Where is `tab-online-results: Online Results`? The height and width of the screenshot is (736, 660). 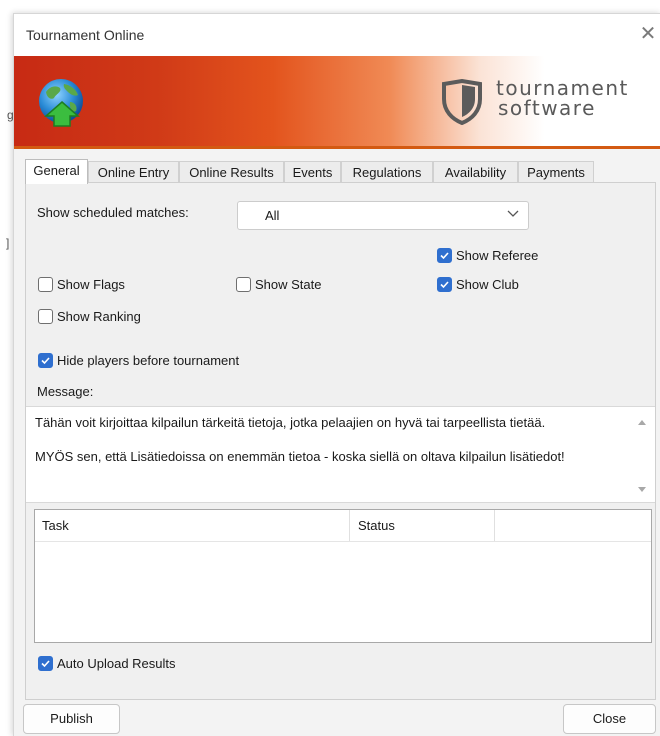
tab-online-results: Online Results is located at coordinates (231, 172).